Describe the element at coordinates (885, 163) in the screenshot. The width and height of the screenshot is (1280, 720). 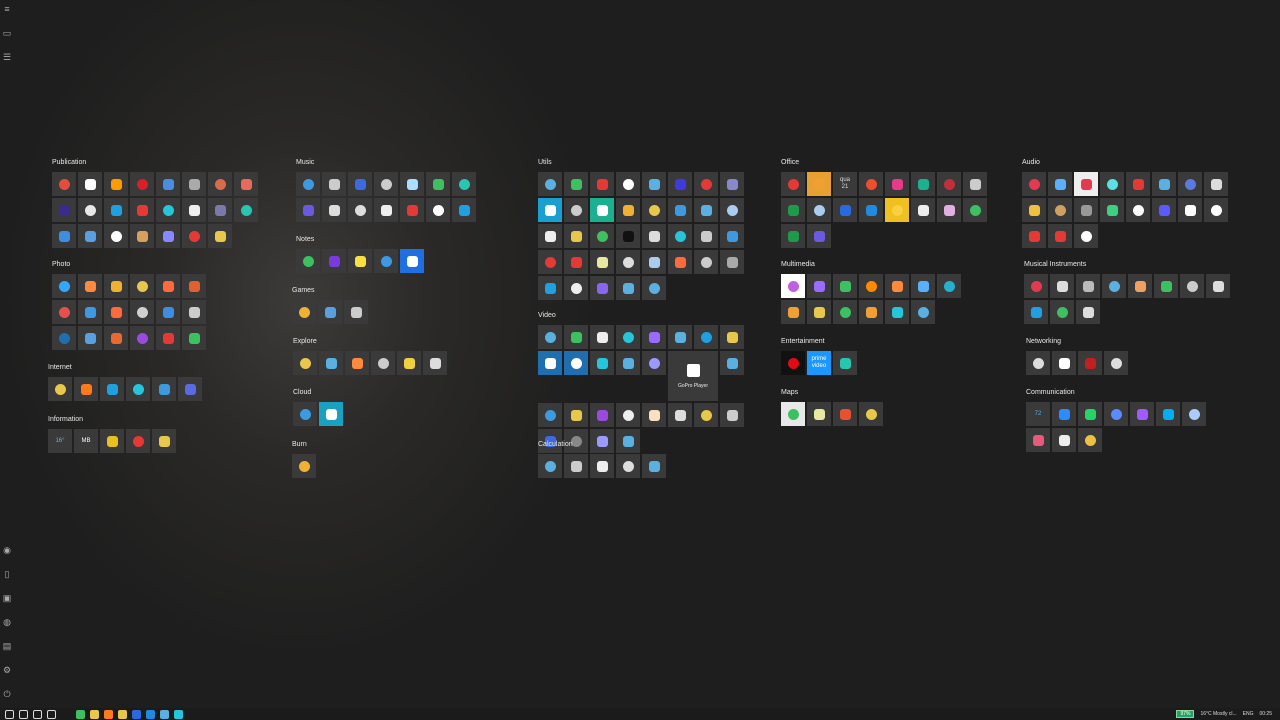
I see `group-title: Office` at that location.